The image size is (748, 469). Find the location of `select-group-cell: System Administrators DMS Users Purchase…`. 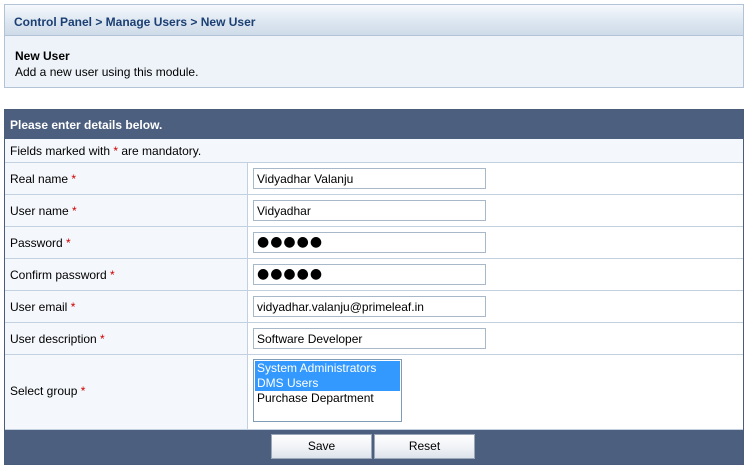

select-group-cell: System Administrators DMS Users Purchase… is located at coordinates (495, 392).